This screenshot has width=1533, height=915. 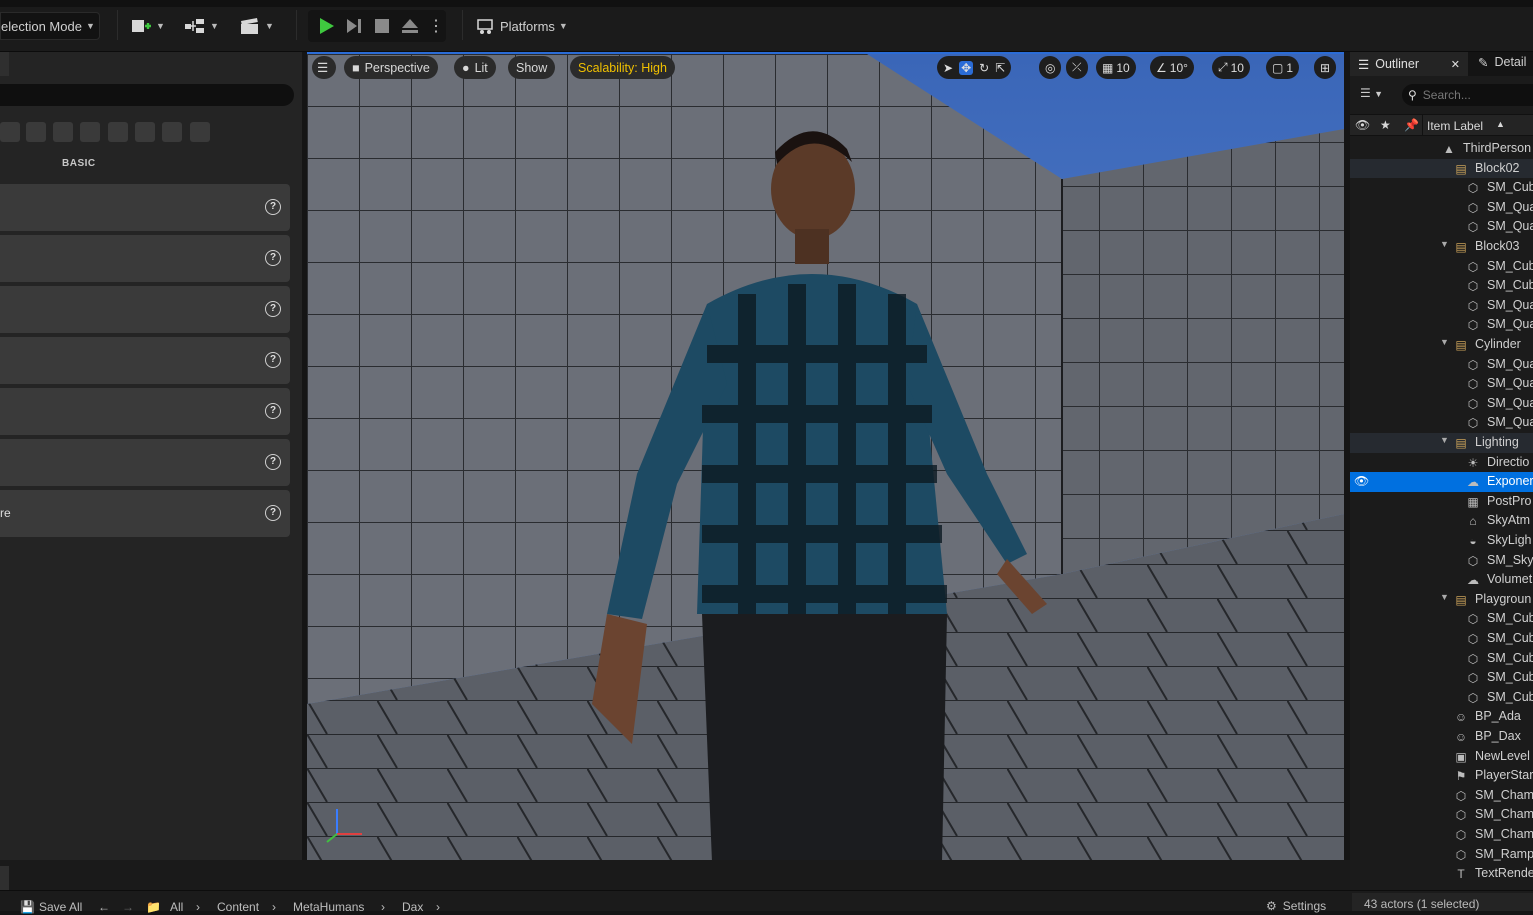 What do you see at coordinates (1441, 717) in the screenshot?
I see `outliner-actor-row: ☺ BP_Ada` at bounding box center [1441, 717].